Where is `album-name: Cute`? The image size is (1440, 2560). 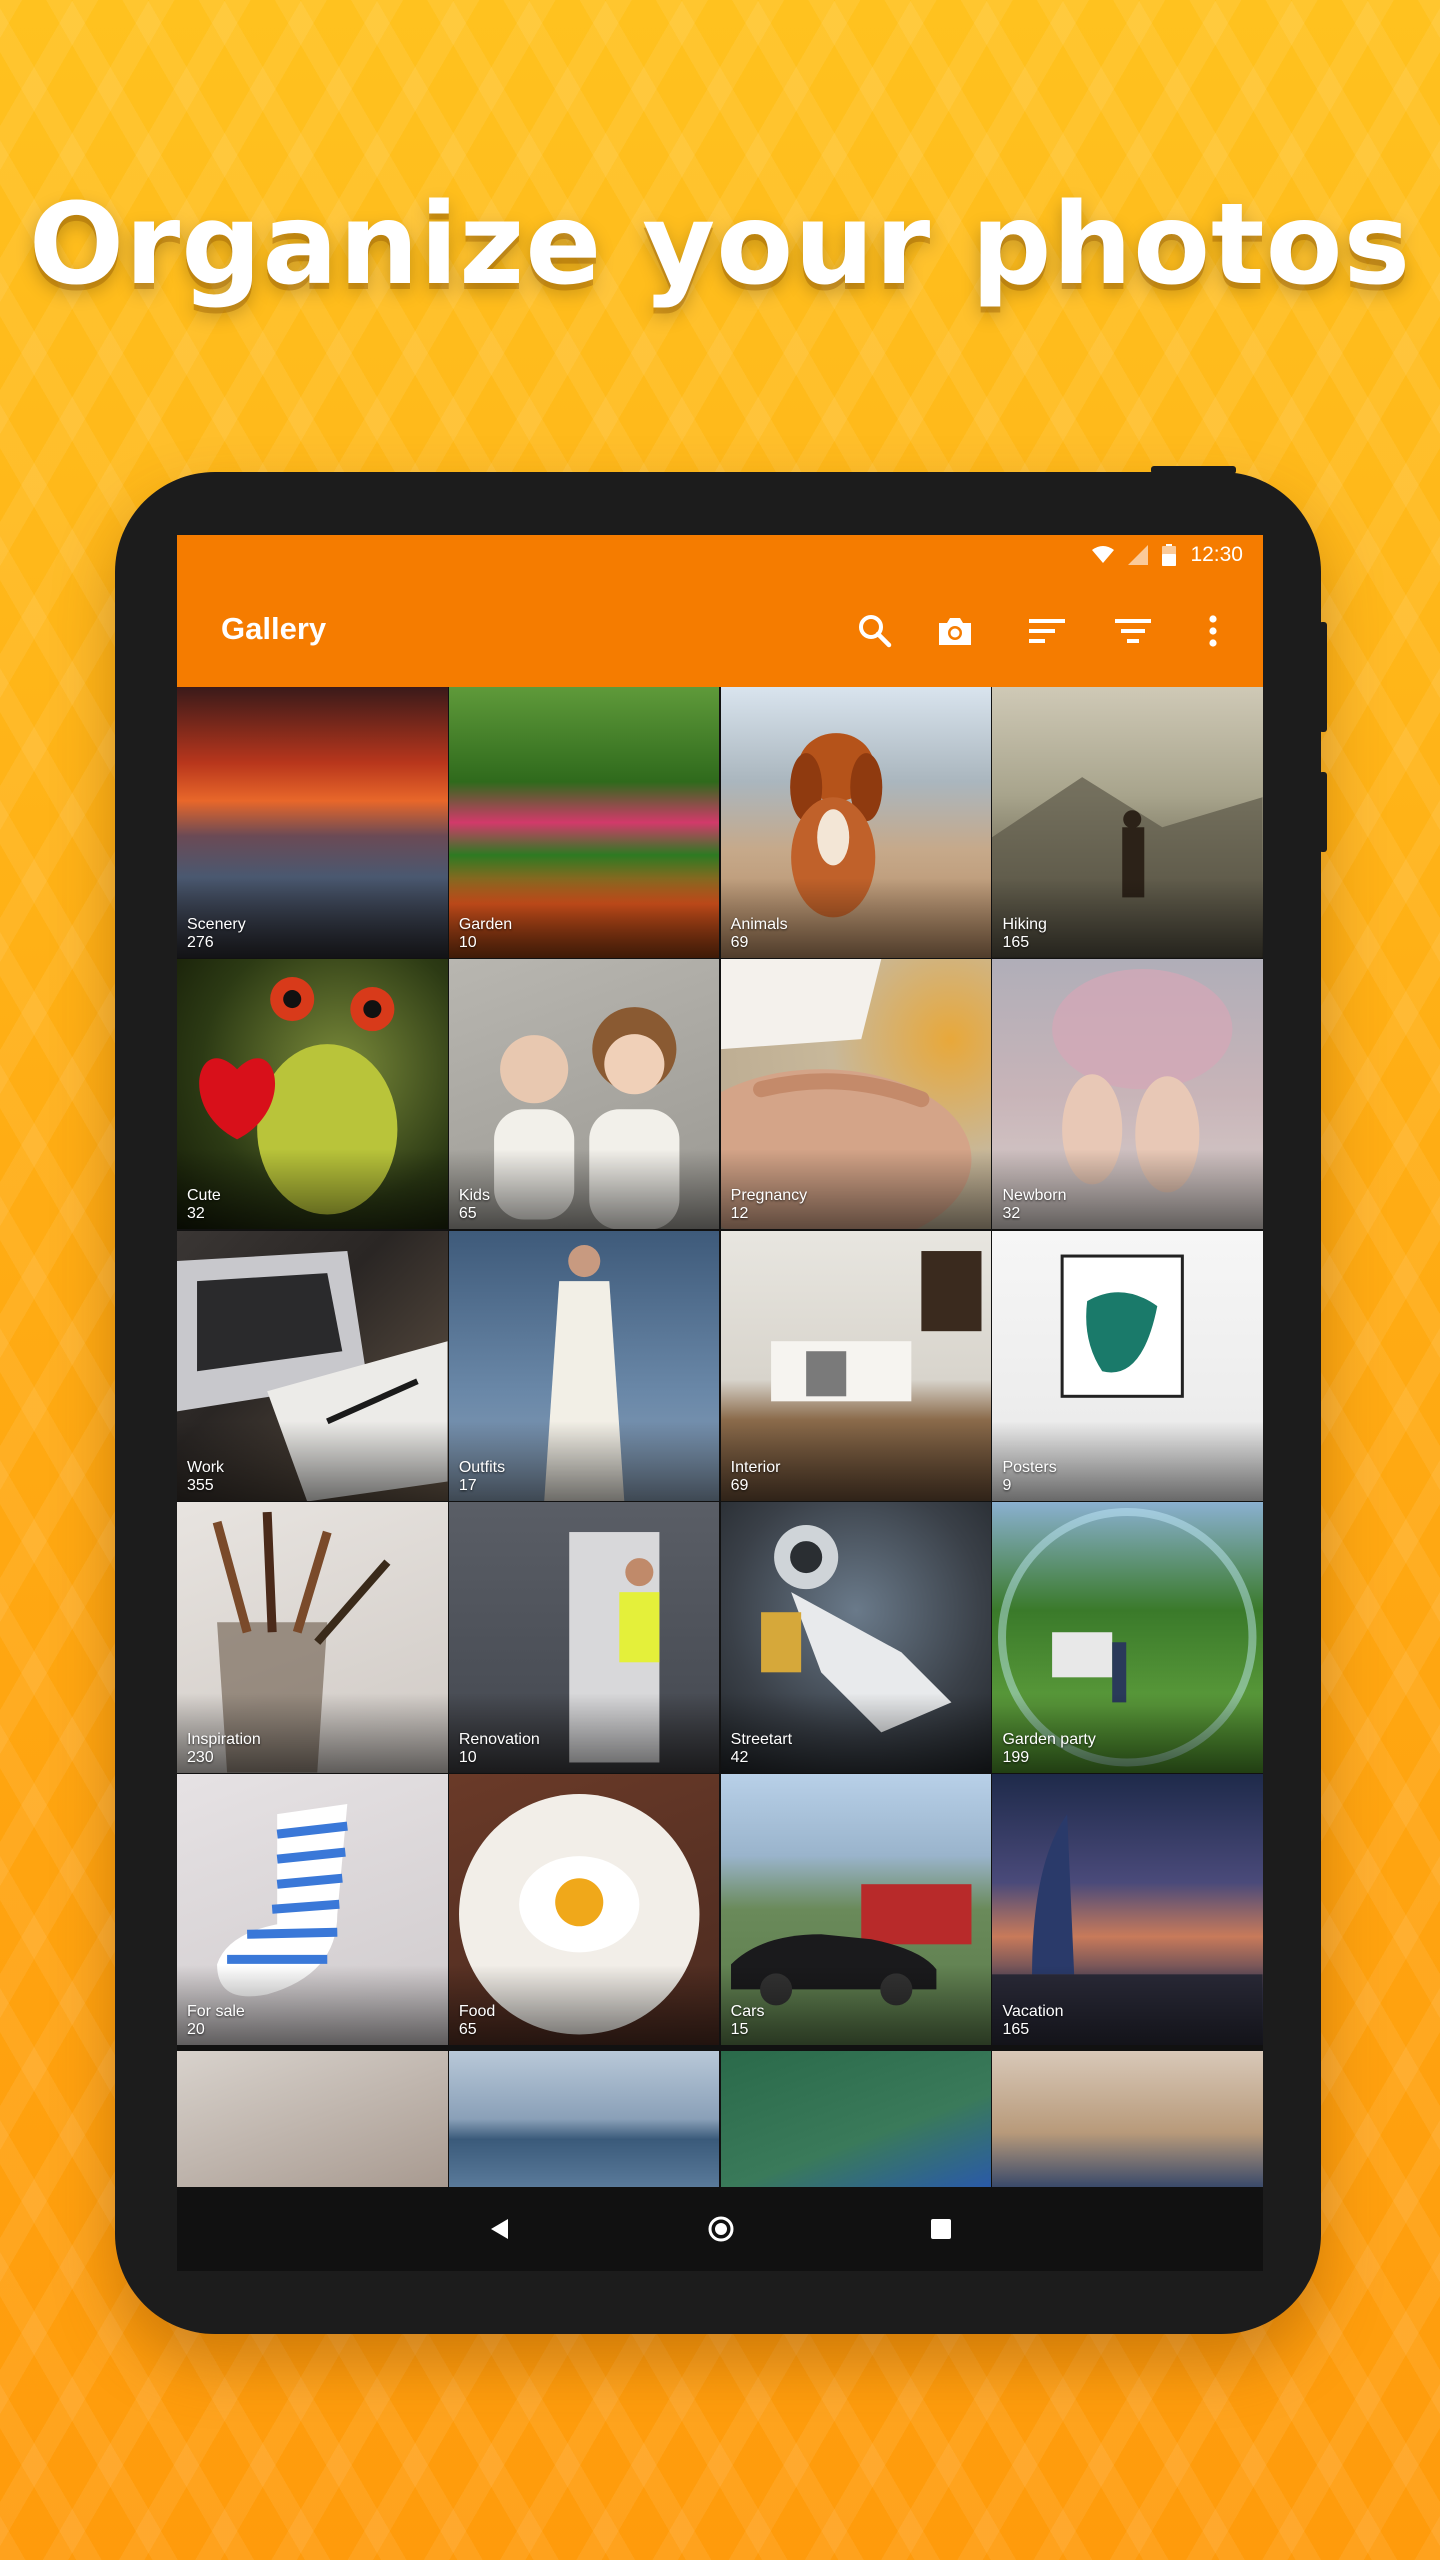
album-name: Cute is located at coordinates (204, 1196).